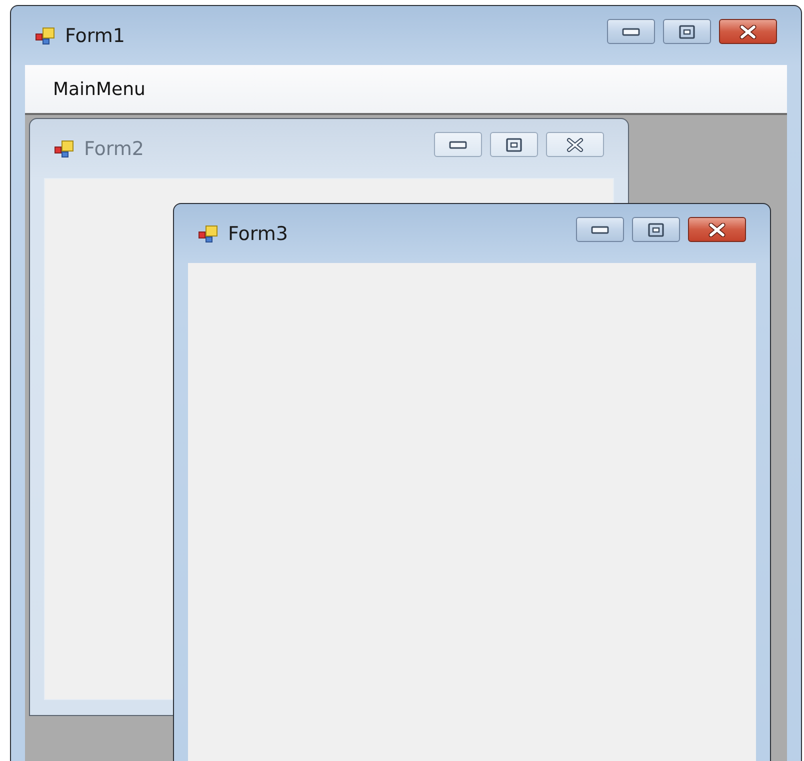 The height and width of the screenshot is (761, 804). I want to click on window-title: Form1, so click(95, 35).